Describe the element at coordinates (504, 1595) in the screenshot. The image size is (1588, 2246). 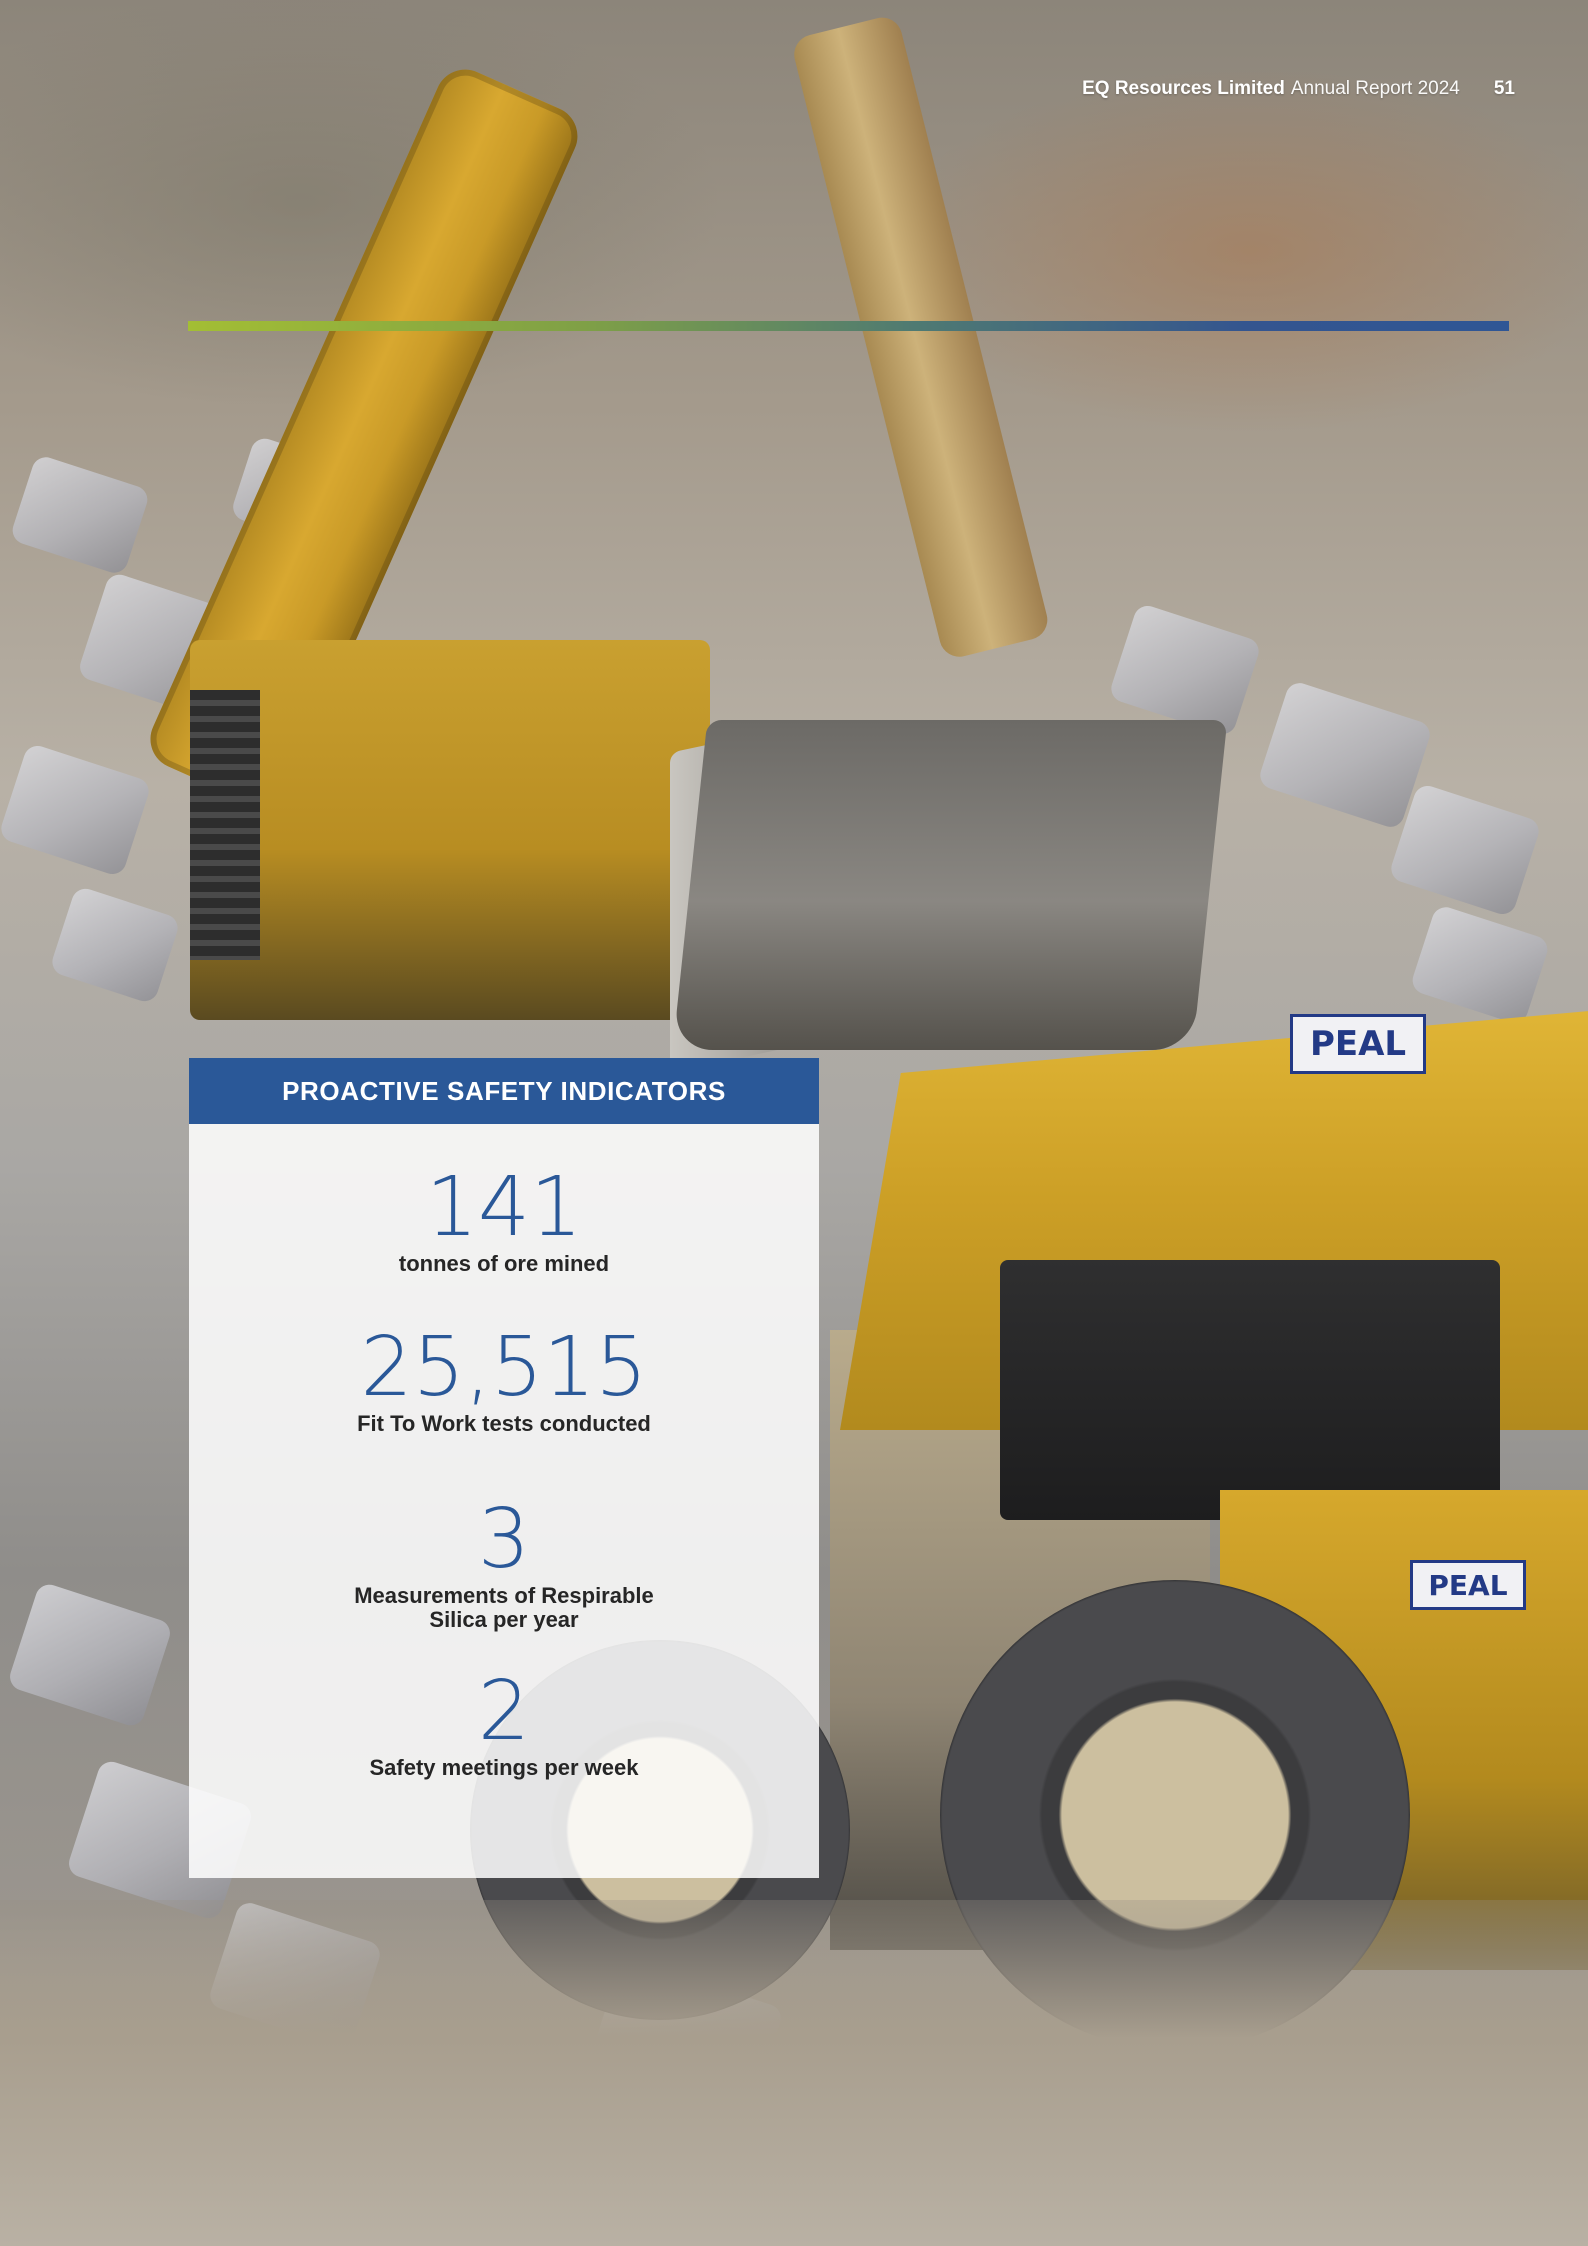
I see `stat-label: Measurements of Respirable` at that location.